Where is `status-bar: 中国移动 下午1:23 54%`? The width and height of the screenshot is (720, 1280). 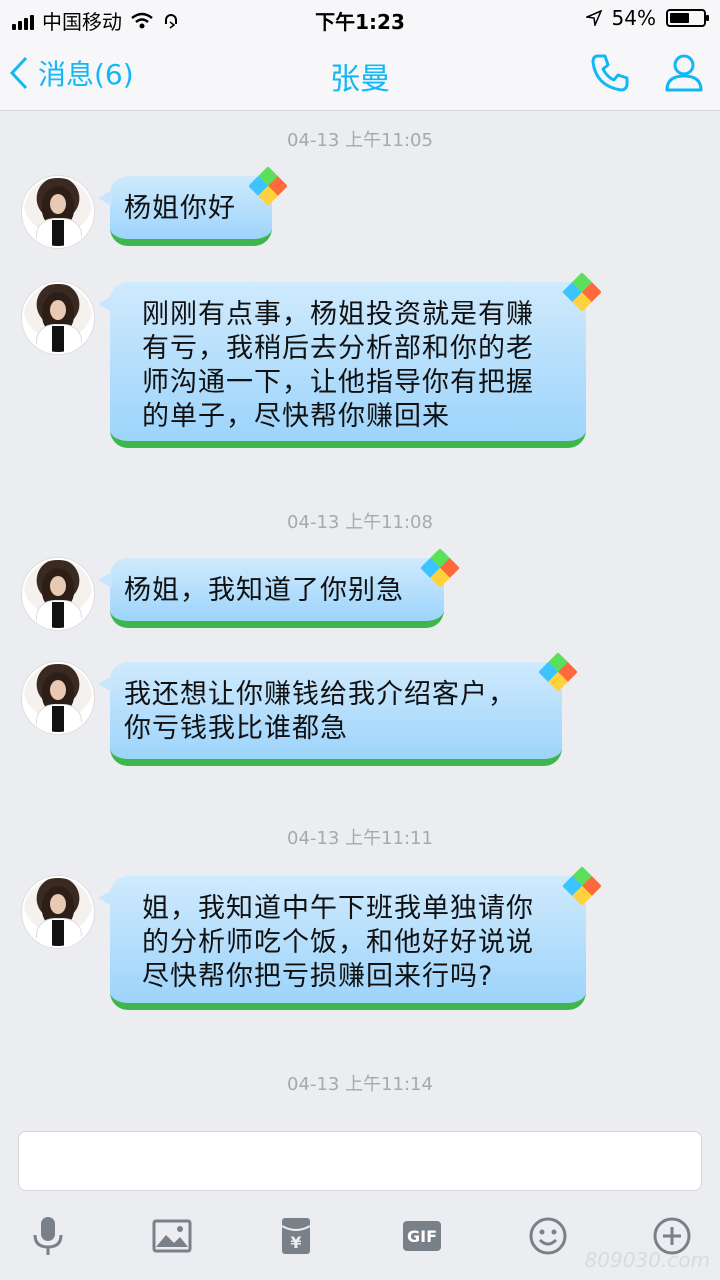 status-bar: 中国移动 下午1:23 54% is located at coordinates (360, 18).